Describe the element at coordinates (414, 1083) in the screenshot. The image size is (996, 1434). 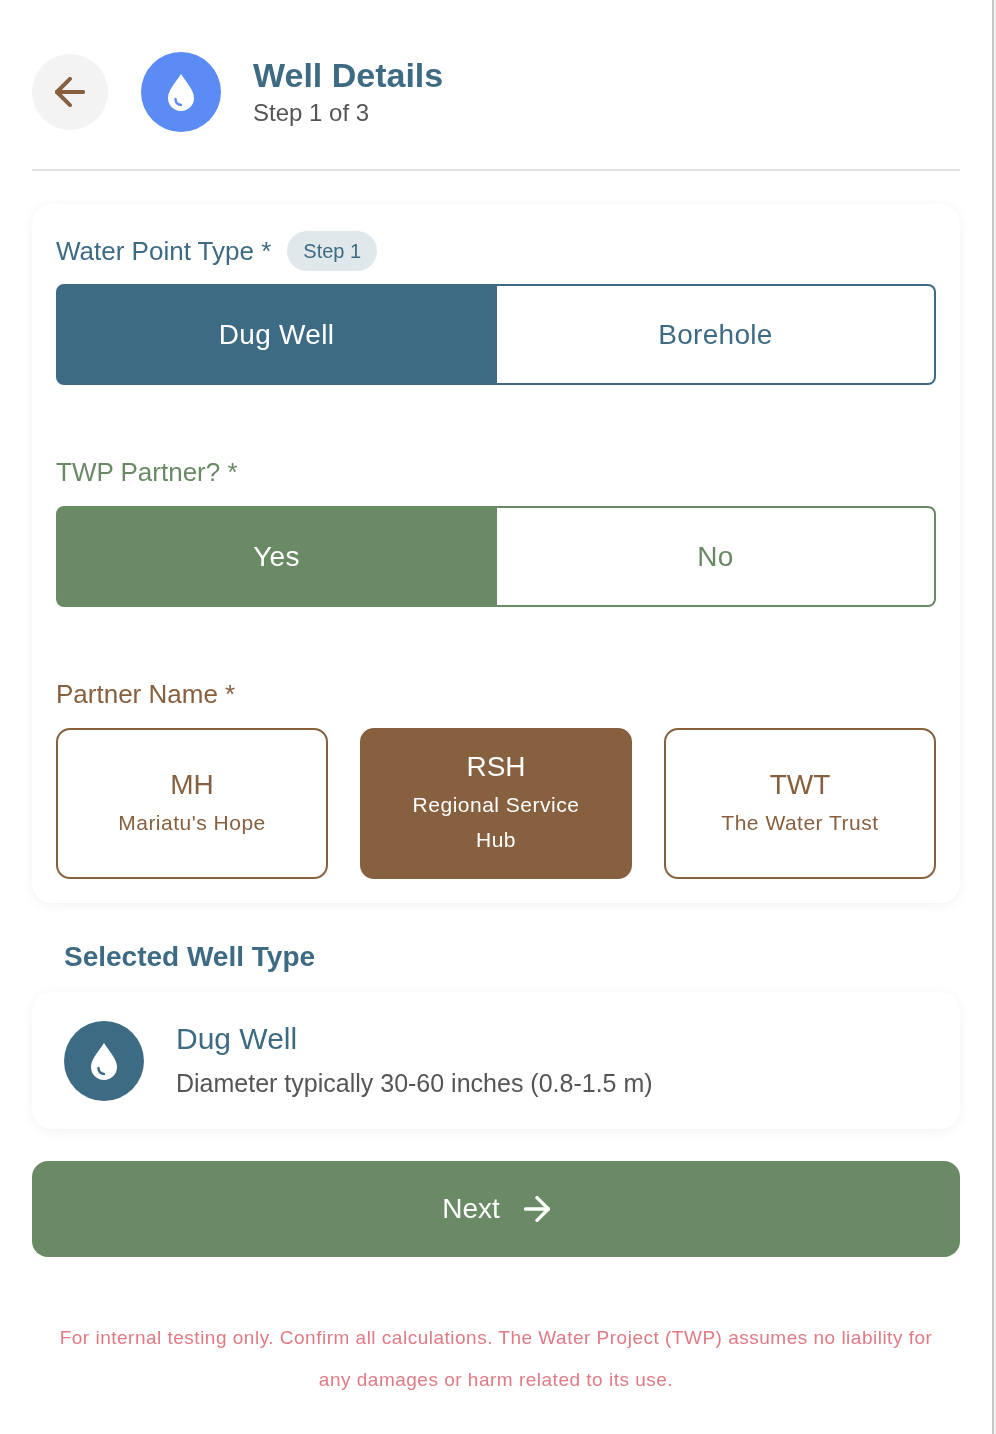
I see `well-type-description: Diameter typically 30-60 inches (0.8-1.5 m)` at that location.